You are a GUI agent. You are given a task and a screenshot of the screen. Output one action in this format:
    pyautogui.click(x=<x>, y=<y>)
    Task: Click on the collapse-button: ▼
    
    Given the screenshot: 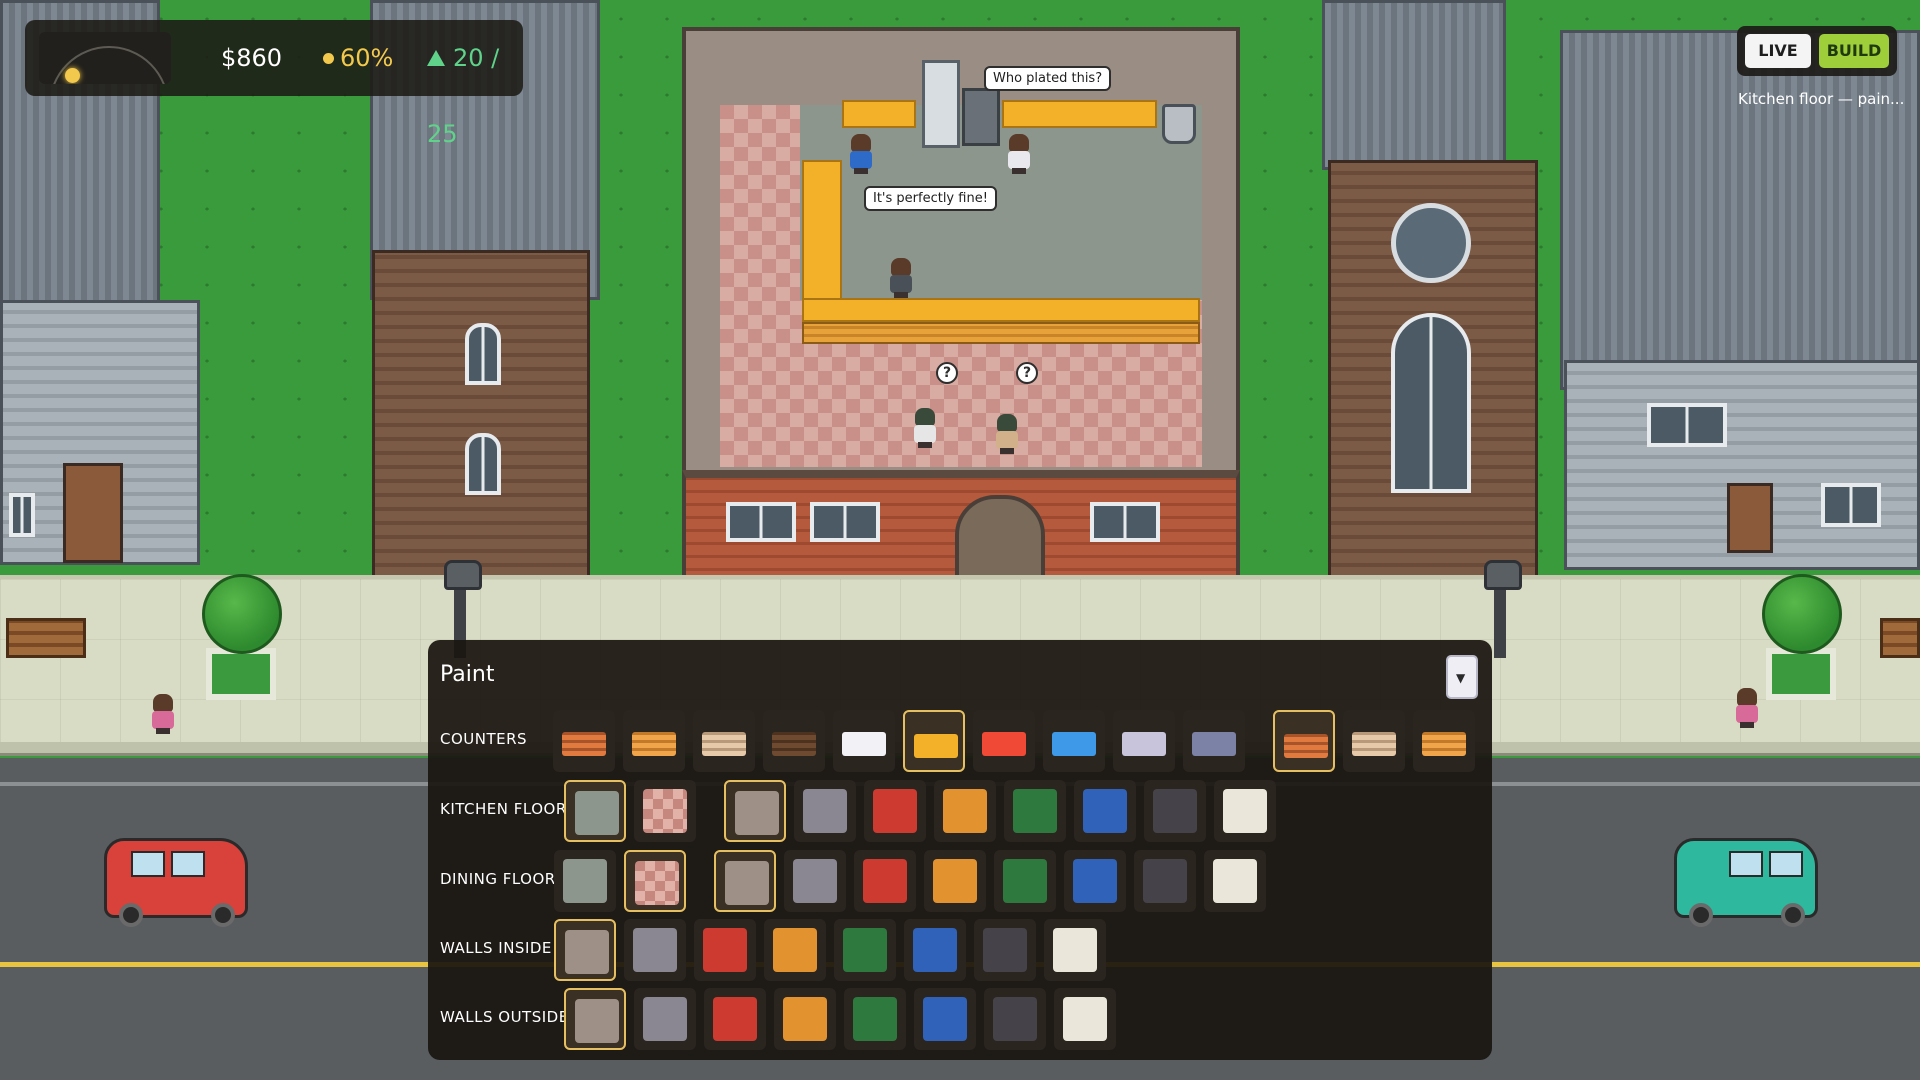 What is the action you would take?
    pyautogui.click(x=1462, y=677)
    